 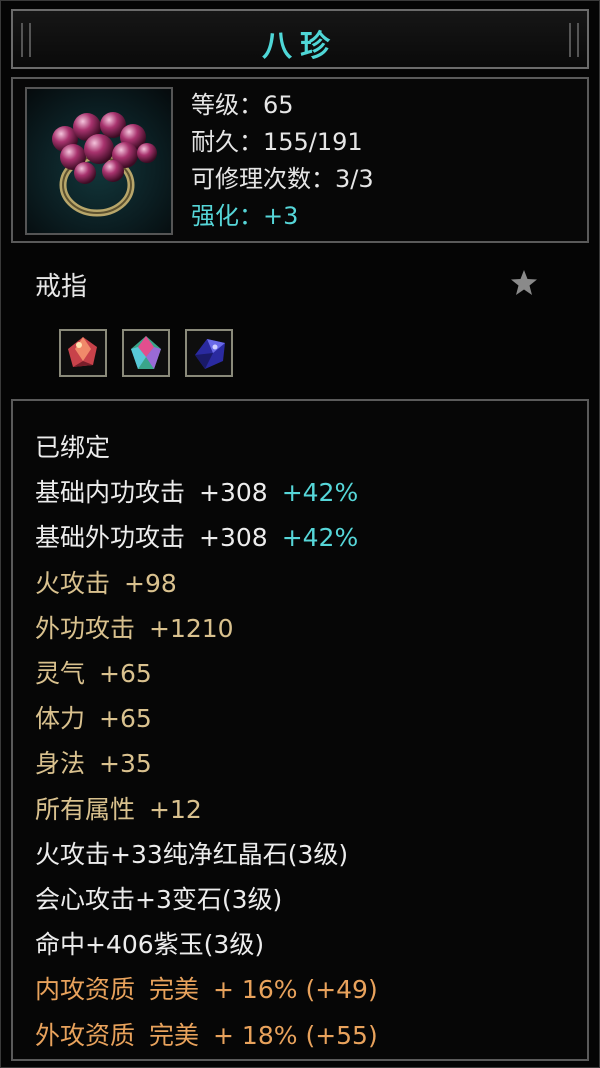 What do you see at coordinates (277, 142) in the screenshot?
I see `item-durability: 耐久：155/191` at bounding box center [277, 142].